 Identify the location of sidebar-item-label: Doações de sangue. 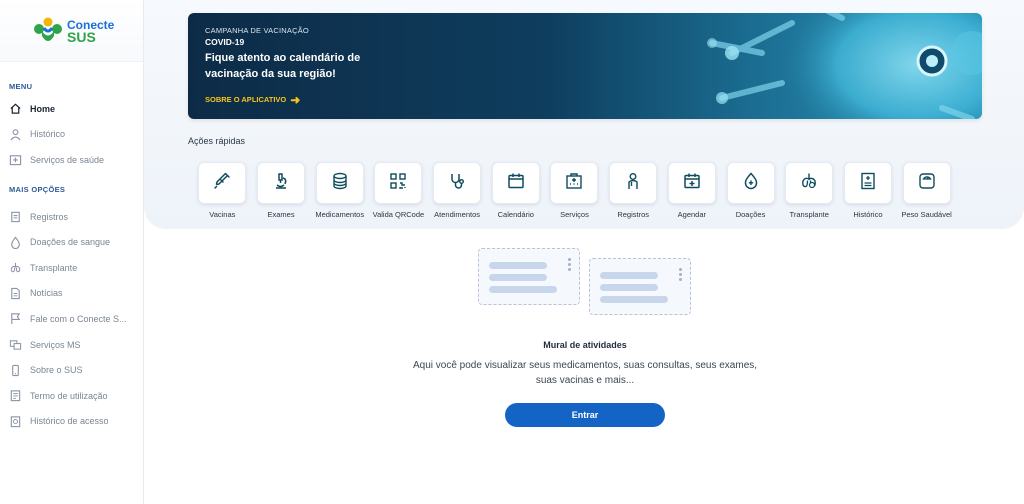
(70, 242).